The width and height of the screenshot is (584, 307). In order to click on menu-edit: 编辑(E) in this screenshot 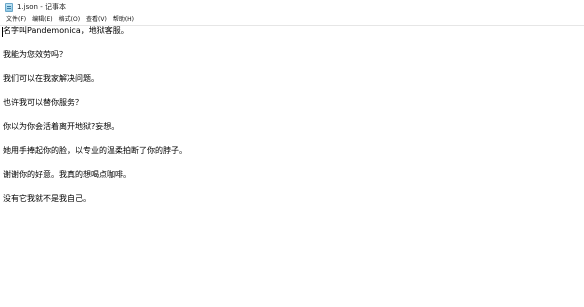, I will do `click(42, 19)`.